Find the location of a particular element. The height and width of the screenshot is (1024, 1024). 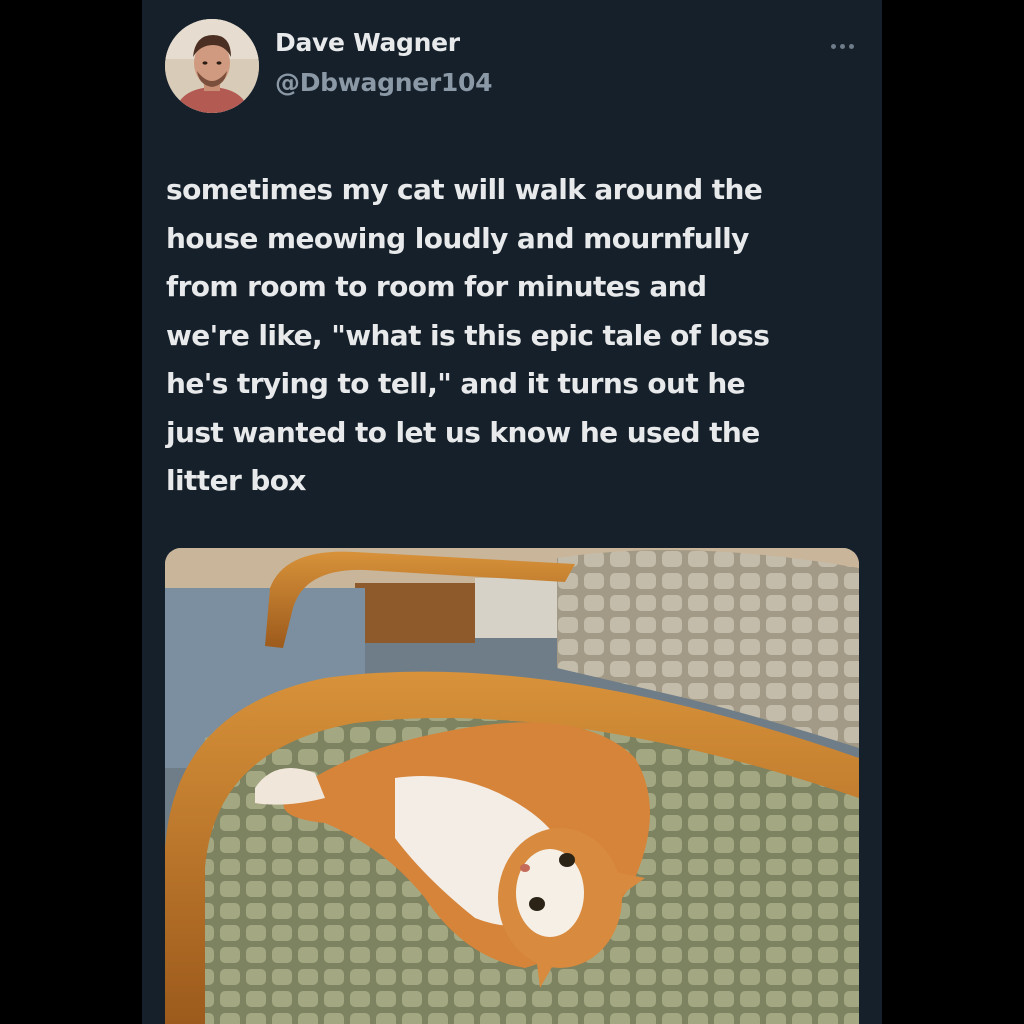

author-handle: @Dbwagner104 is located at coordinates (383, 82).